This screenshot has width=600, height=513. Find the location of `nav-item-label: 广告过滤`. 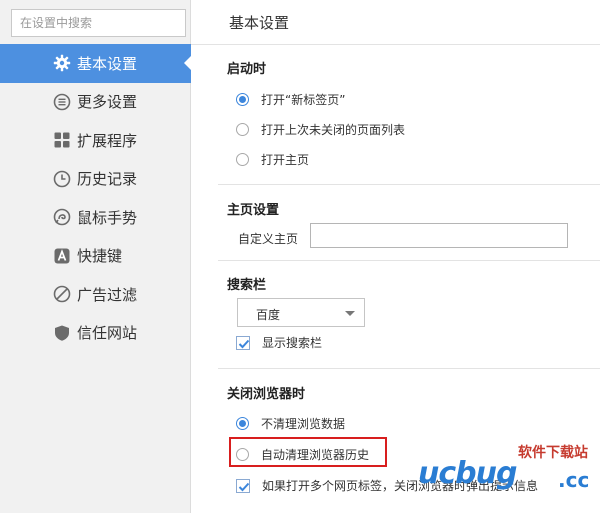

nav-item-label: 广告过滤 is located at coordinates (107, 294).